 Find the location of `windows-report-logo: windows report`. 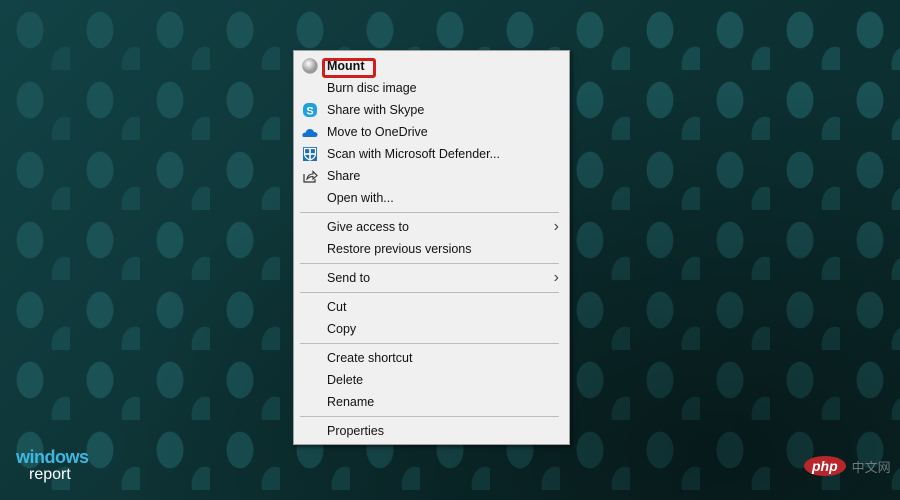

windows-report-logo: windows report is located at coordinates (52, 465).